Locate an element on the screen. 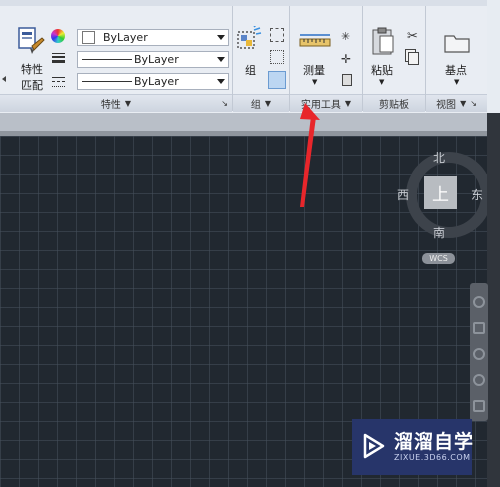 Image resolution: width=500 pixels, height=487 pixels. steering-wheel-icon is located at coordinates (479, 302).